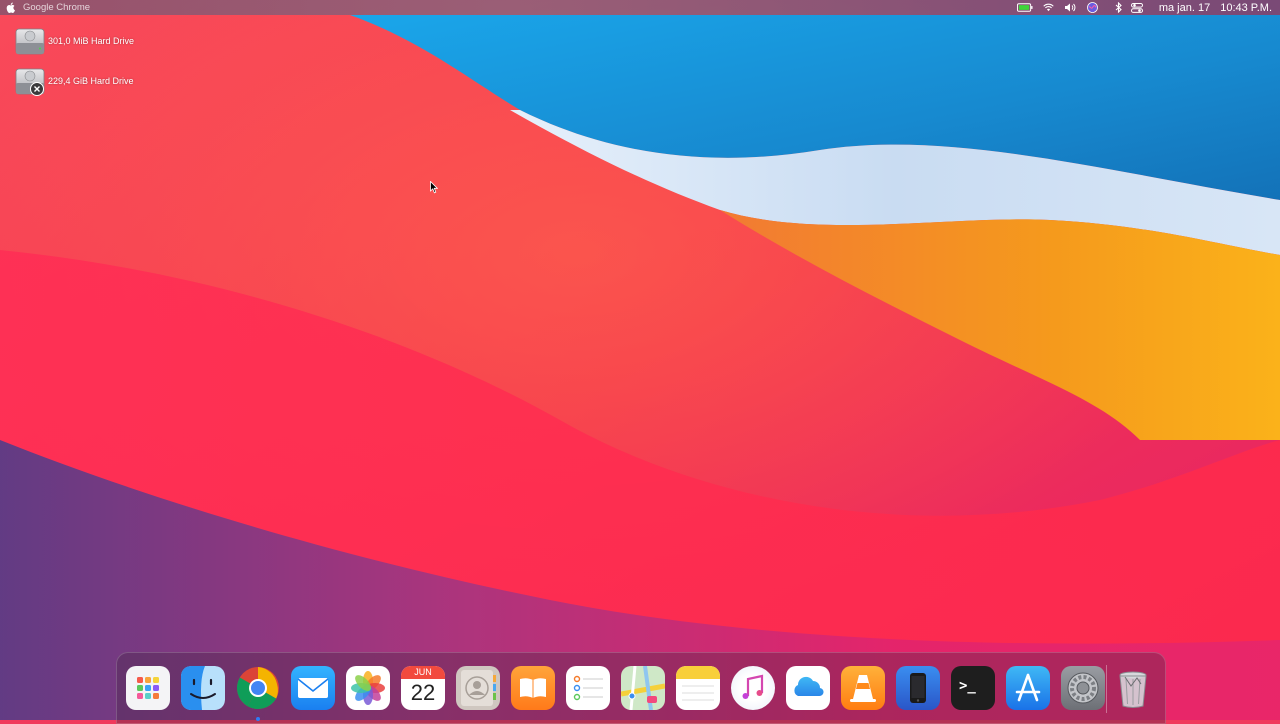  Describe the element at coordinates (1137, 7) in the screenshot. I see `control-center-icon` at that location.